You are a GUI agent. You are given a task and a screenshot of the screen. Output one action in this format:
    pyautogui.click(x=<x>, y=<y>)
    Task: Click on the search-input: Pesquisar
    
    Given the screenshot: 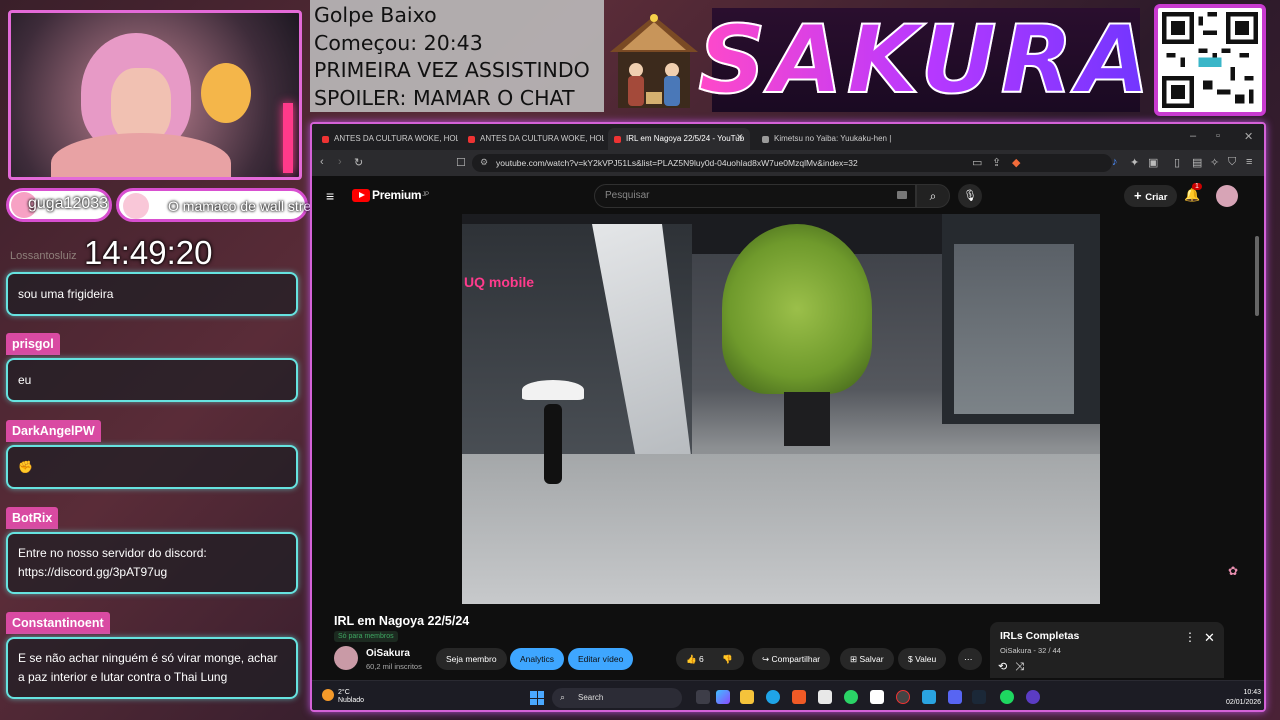 What is the action you would take?
    pyautogui.click(x=755, y=196)
    